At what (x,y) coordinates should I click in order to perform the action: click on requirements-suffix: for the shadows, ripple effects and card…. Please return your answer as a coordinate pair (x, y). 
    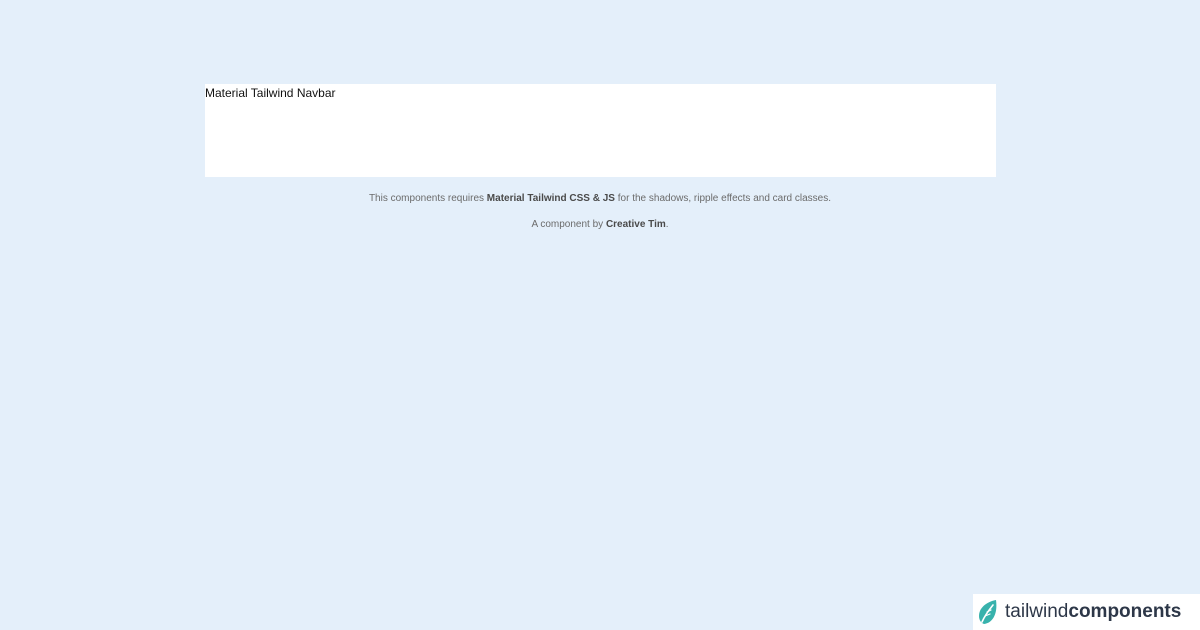
    Looking at the image, I should click on (723, 198).